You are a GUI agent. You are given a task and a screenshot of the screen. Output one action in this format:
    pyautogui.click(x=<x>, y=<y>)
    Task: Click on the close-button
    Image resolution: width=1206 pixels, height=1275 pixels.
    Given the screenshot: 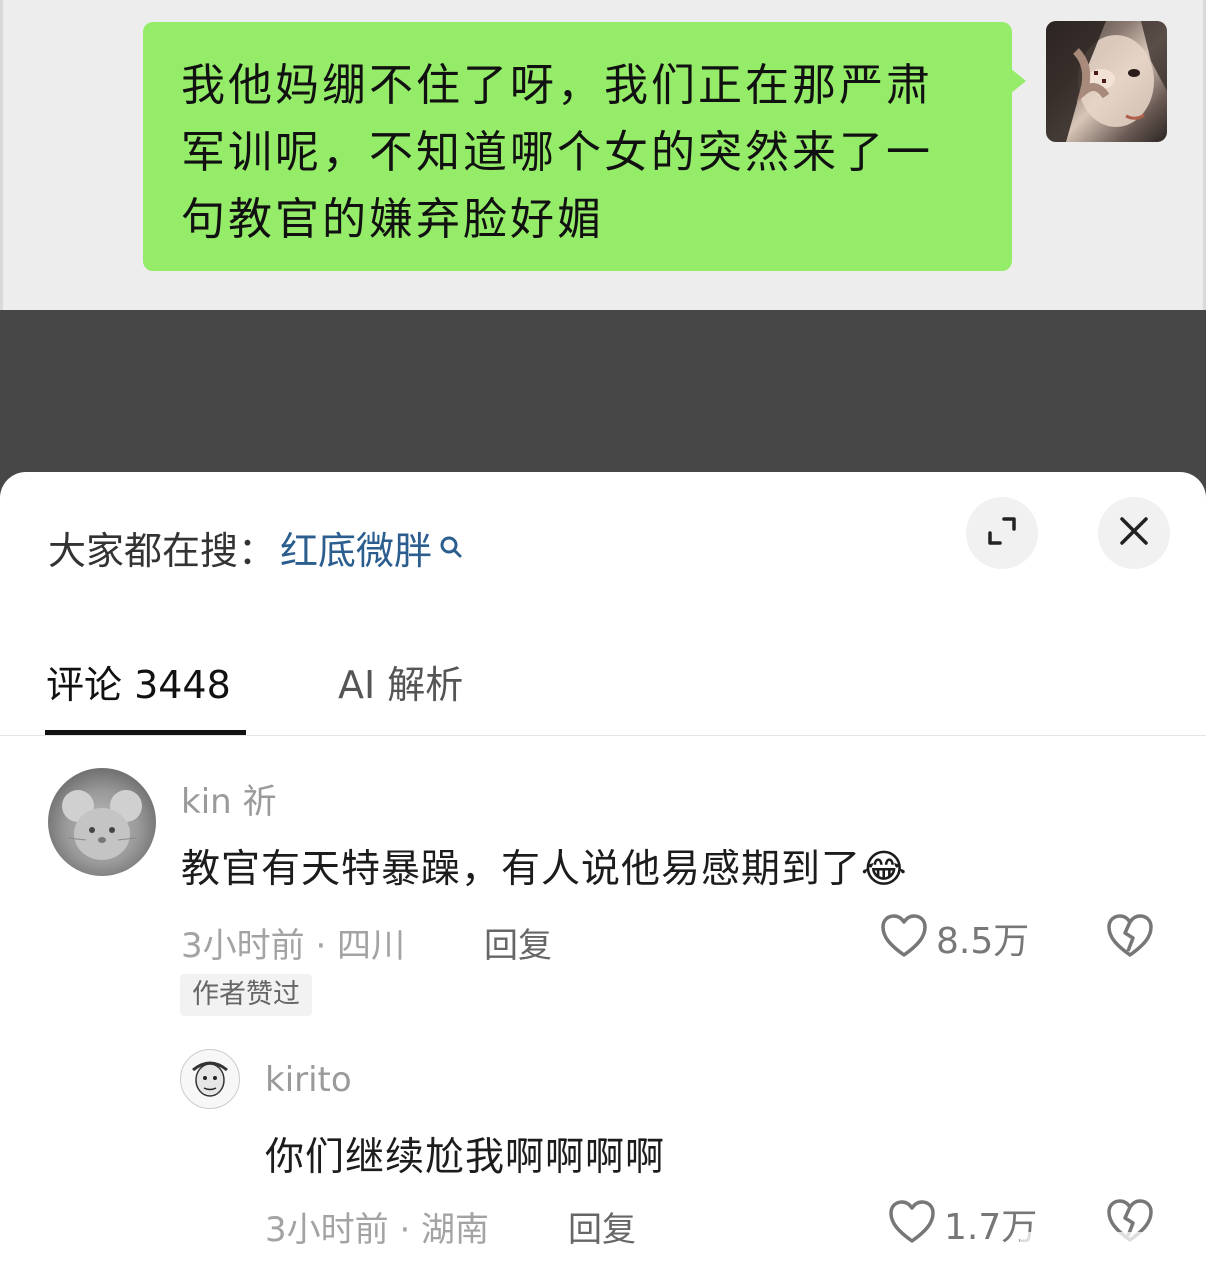 What is the action you would take?
    pyautogui.click(x=1134, y=533)
    